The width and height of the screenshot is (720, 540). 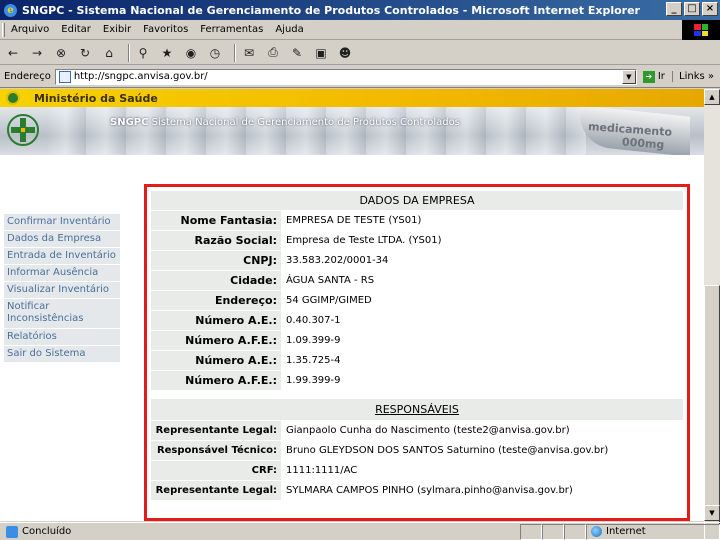 What do you see at coordinates (482, 300) in the screenshot?
I see `row-value: 54 GGIMP/GIMED` at bounding box center [482, 300].